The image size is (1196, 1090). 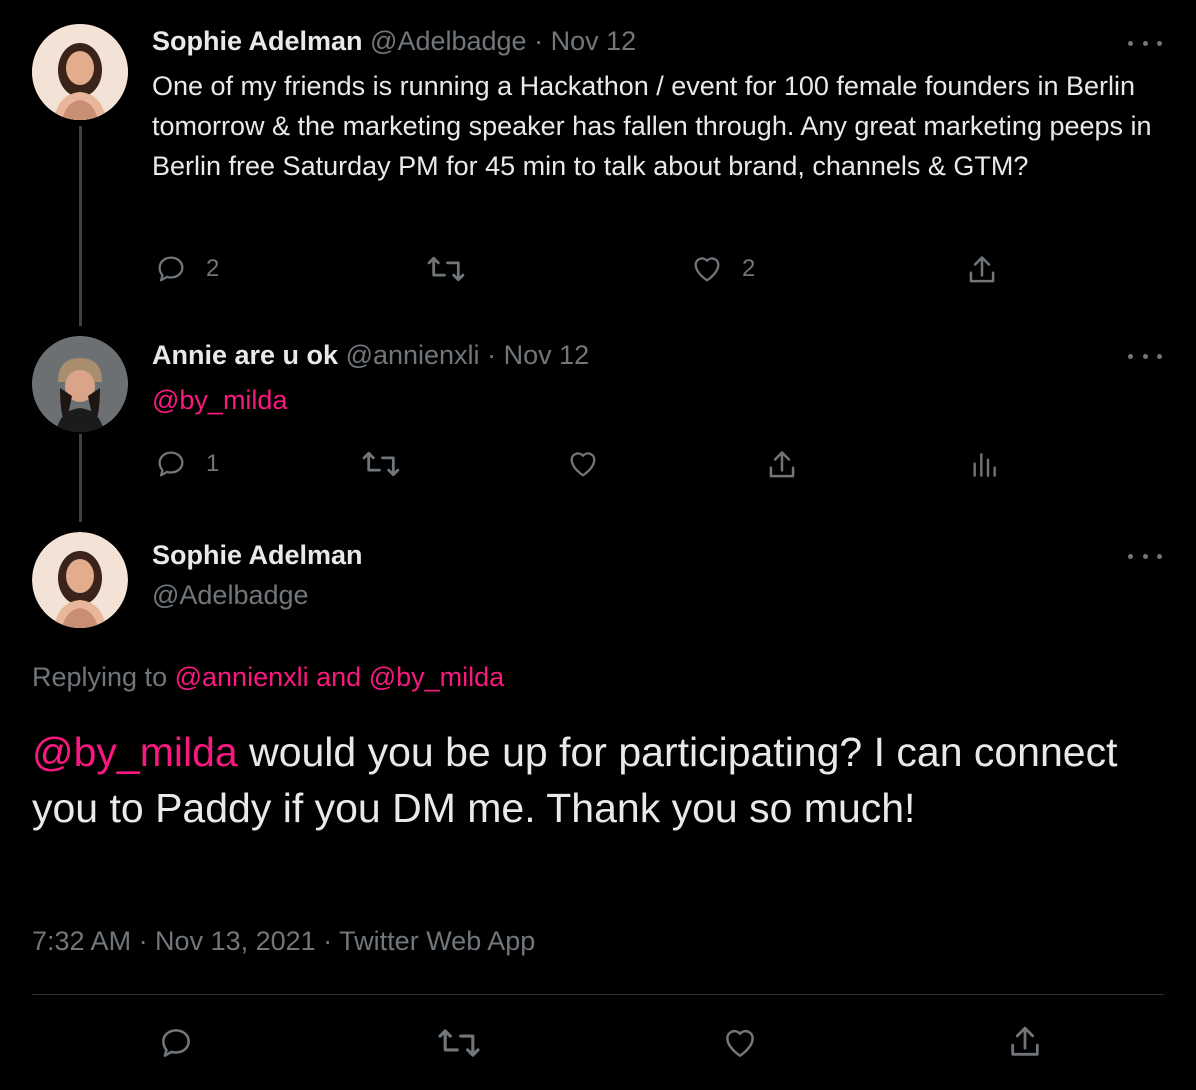 I want to click on tweet-header: Sophie Adelman @Adelbadge · Nov 12, so click(x=394, y=41).